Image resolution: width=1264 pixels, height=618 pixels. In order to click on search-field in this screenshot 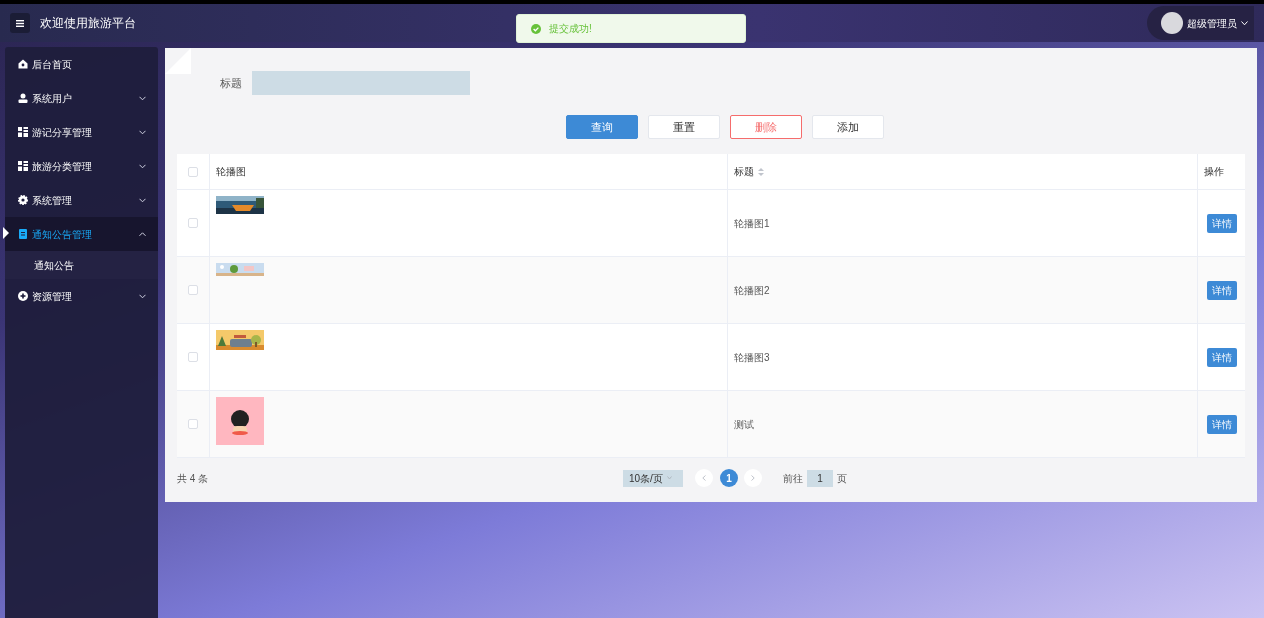, I will do `click(361, 83)`.